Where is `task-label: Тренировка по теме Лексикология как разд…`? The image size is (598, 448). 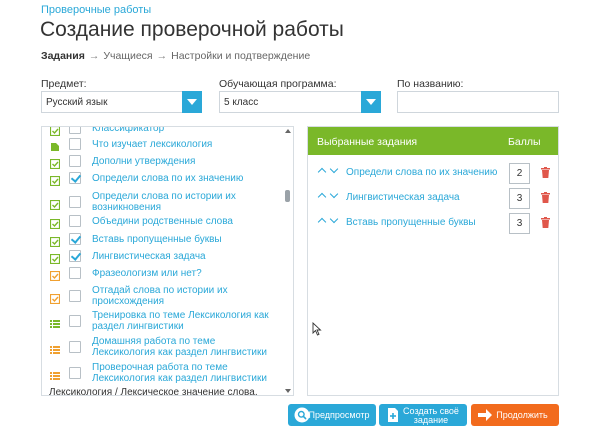 task-label: Тренировка по теме Лексикология как разд… is located at coordinates (184, 321).